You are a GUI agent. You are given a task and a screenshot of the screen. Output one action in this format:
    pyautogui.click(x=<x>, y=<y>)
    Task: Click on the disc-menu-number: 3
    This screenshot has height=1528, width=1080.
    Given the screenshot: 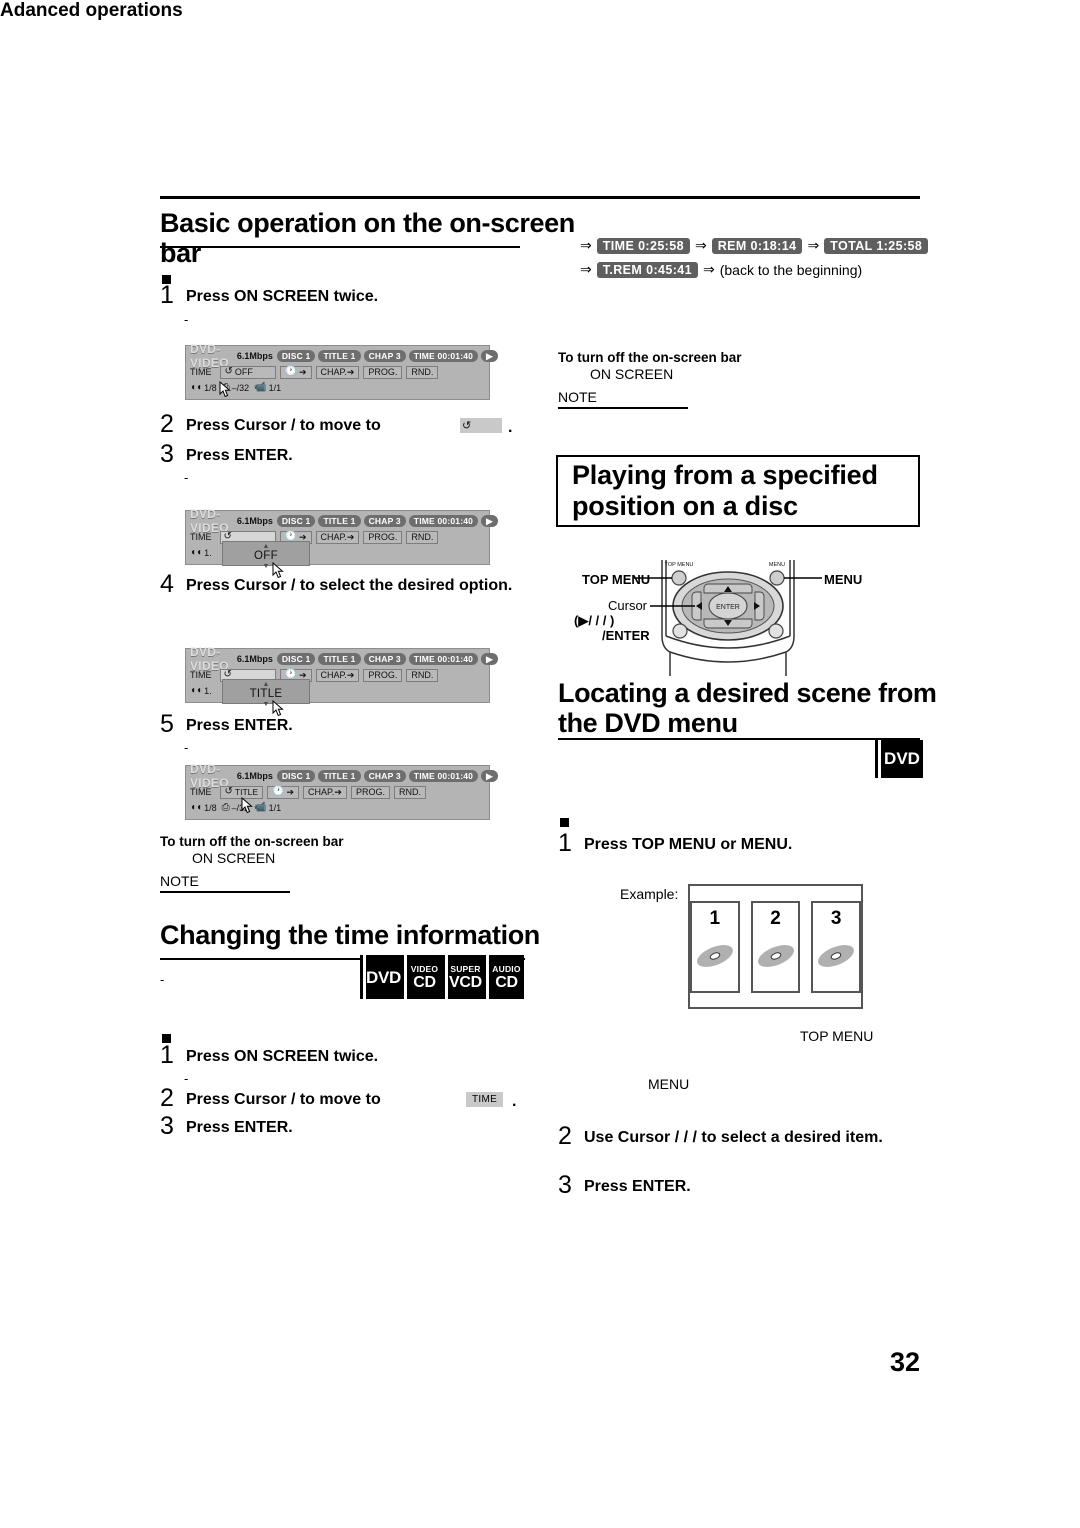 What is the action you would take?
    pyautogui.click(x=836, y=918)
    